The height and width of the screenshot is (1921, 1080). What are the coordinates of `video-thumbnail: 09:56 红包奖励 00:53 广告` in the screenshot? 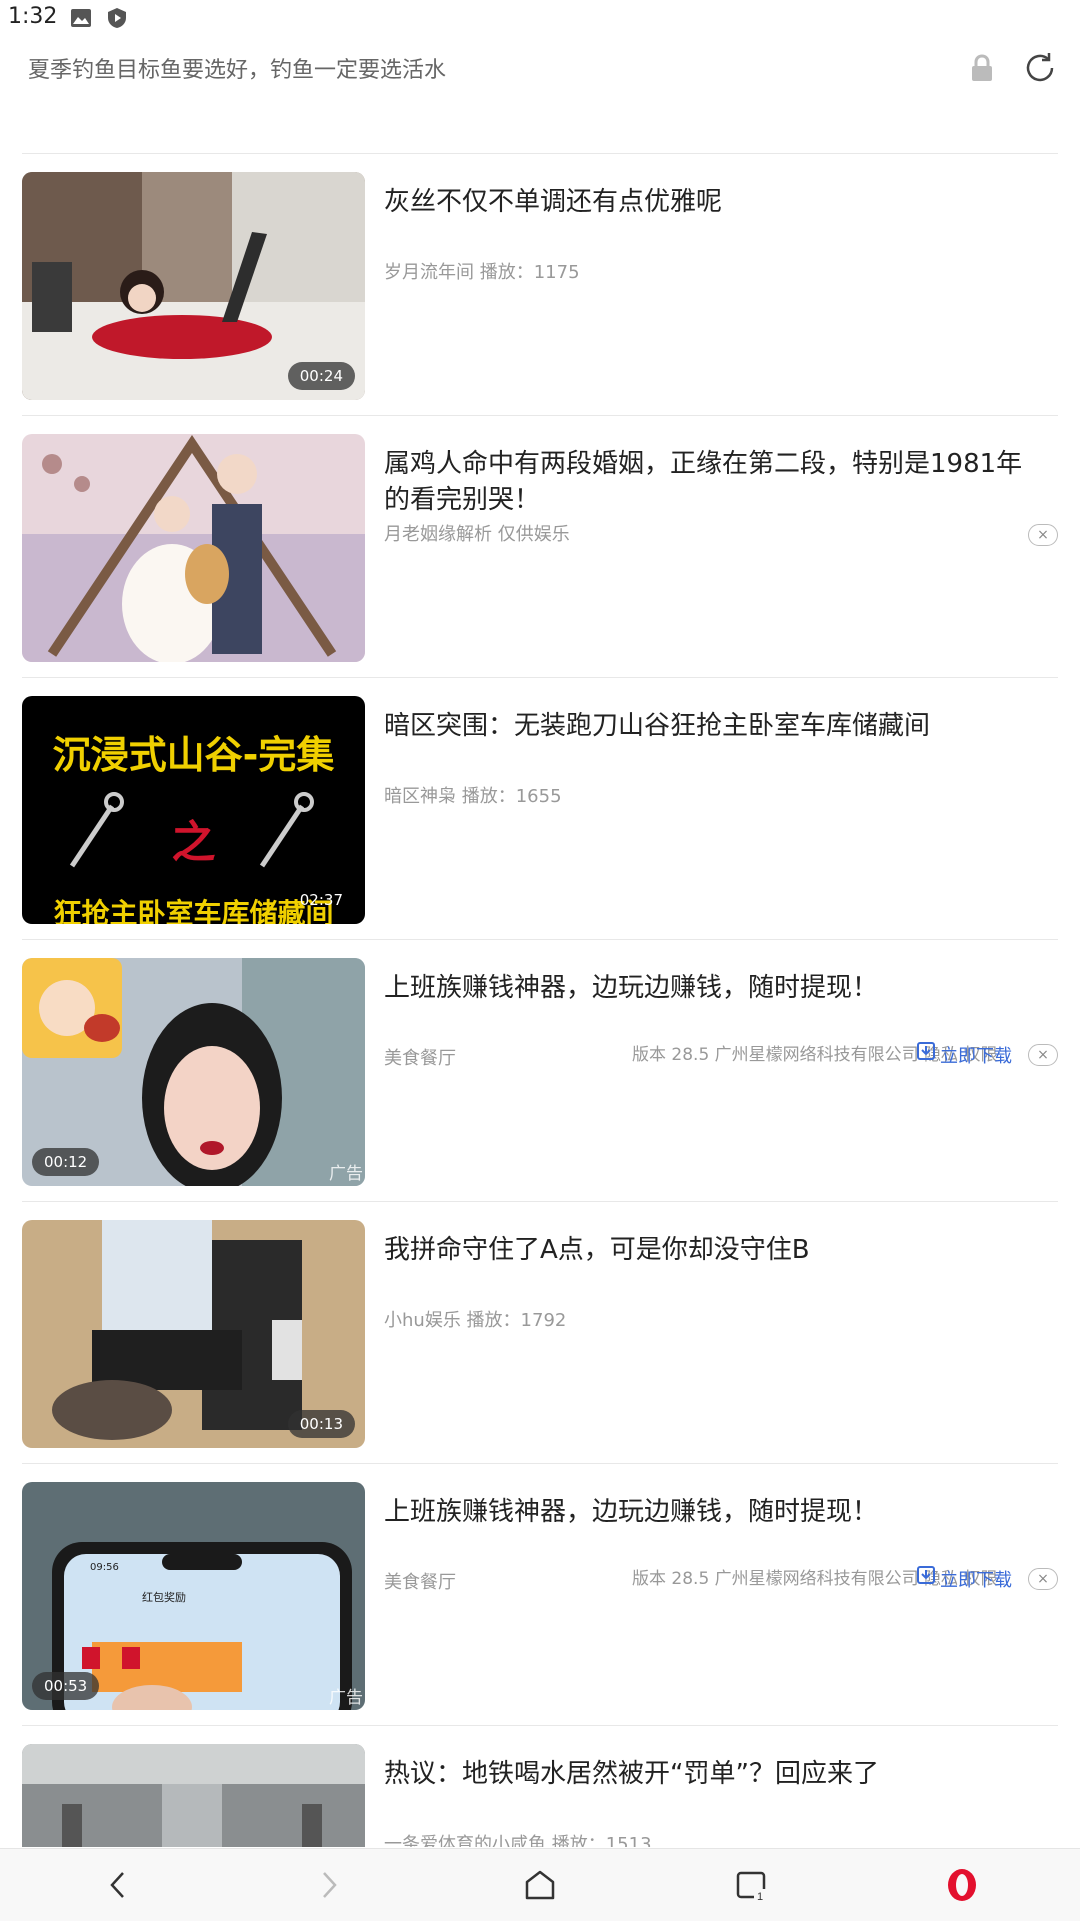 It's located at (193, 1596).